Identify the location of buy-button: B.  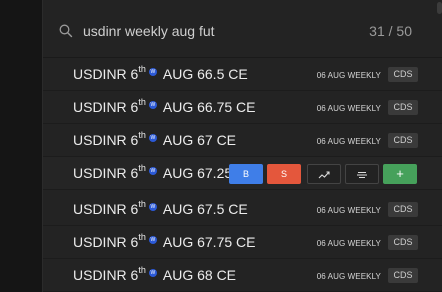
(246, 174).